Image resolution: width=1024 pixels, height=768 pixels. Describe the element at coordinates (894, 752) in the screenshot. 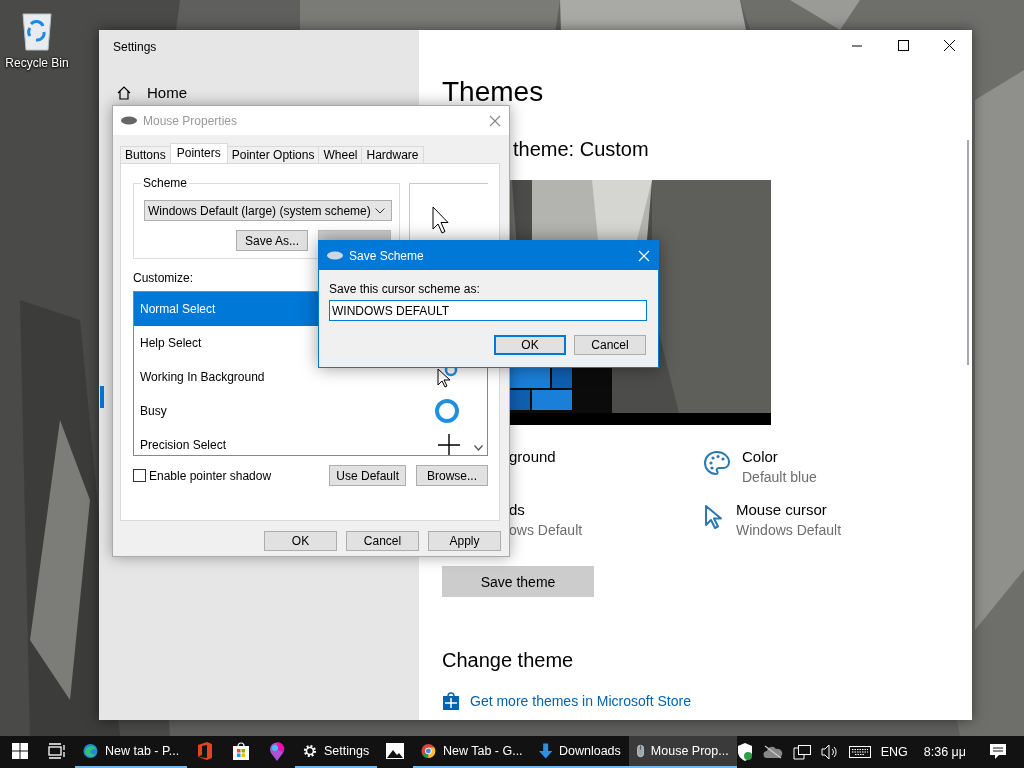

I see `language-indicator: ENG` at that location.